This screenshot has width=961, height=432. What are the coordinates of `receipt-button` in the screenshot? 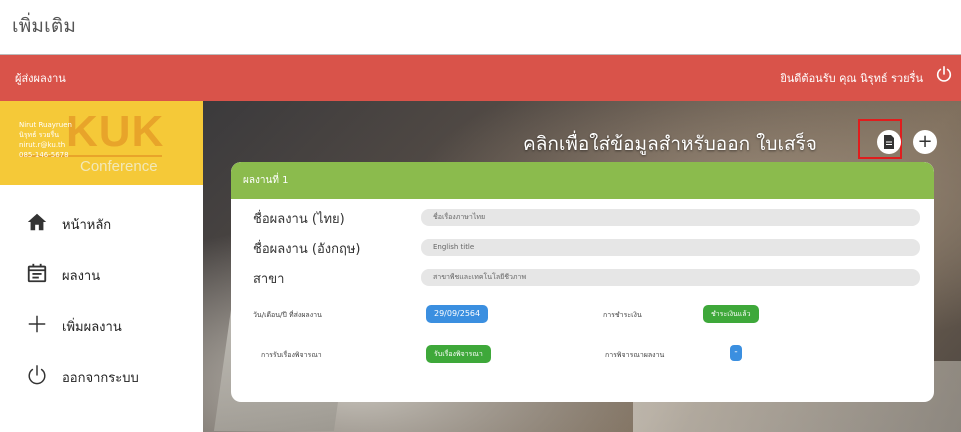 It's located at (889, 142).